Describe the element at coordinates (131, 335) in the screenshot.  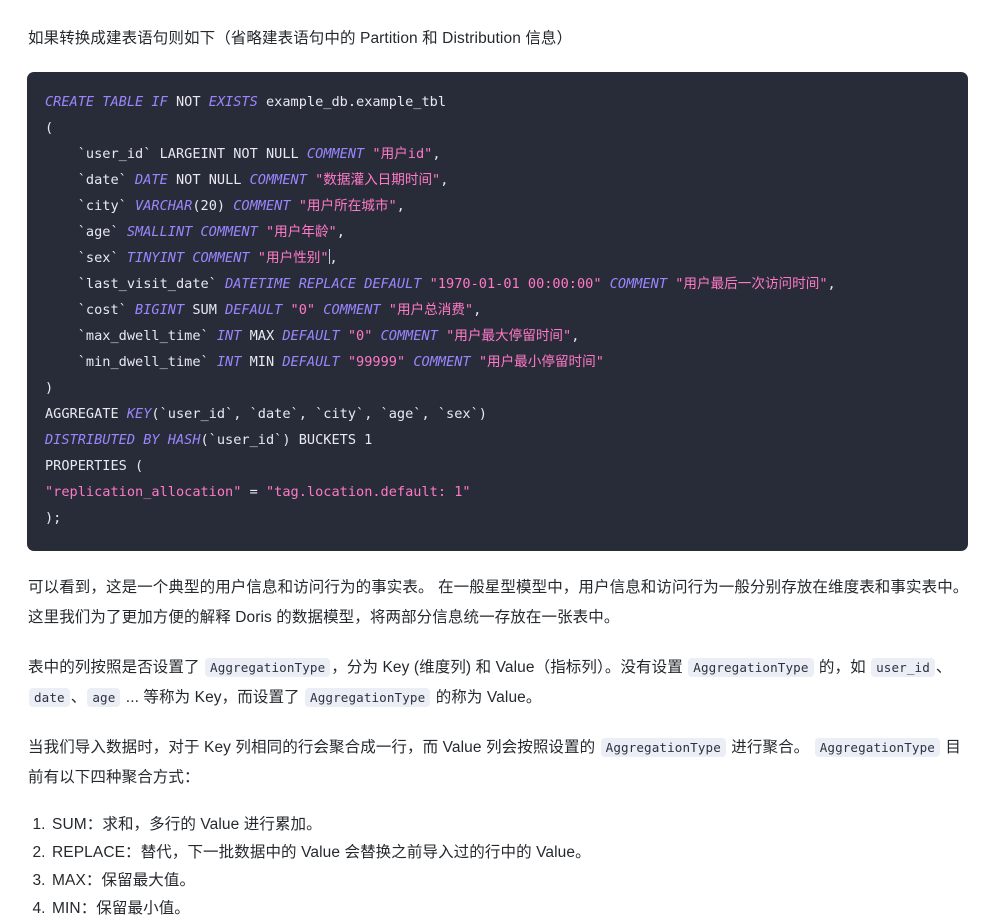
I see `code-token-pln: `max_dwell_time`` at that location.